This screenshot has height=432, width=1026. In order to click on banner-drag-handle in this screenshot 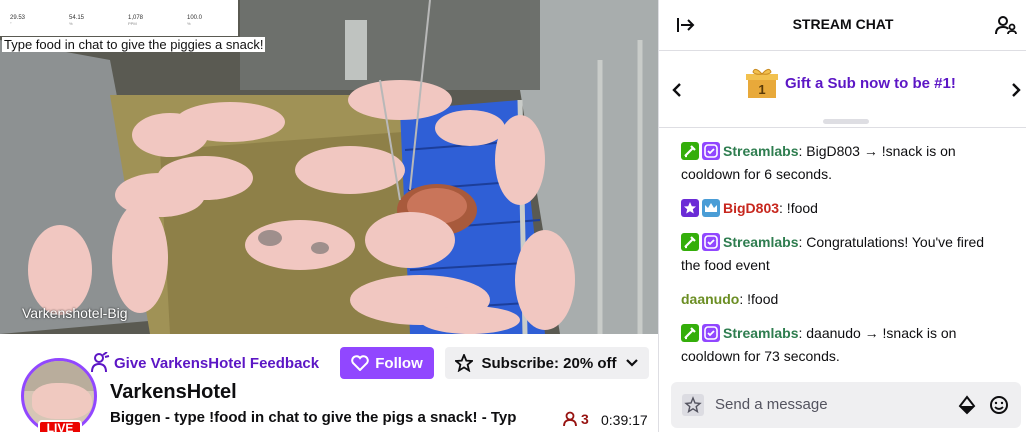, I will do `click(846, 121)`.